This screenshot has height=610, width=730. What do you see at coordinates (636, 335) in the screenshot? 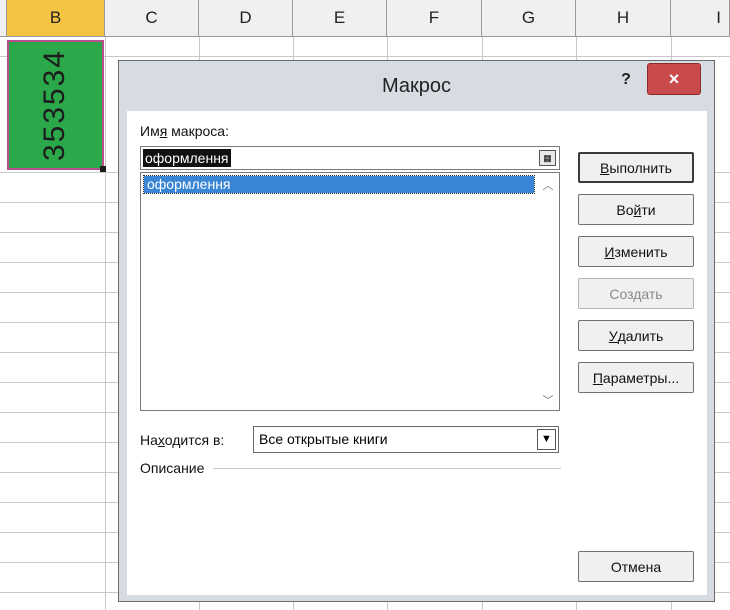
I see `delete-button: Удалить` at bounding box center [636, 335].